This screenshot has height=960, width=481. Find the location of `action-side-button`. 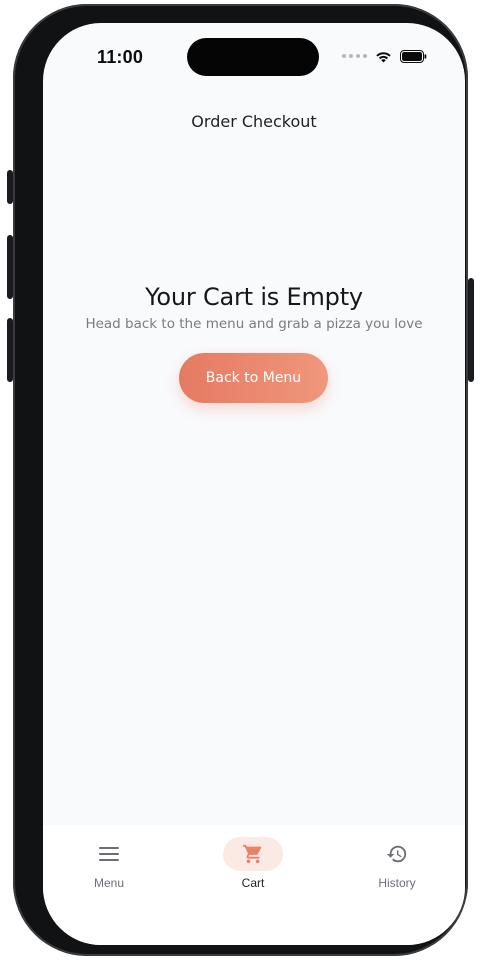

action-side-button is located at coordinates (10, 187).